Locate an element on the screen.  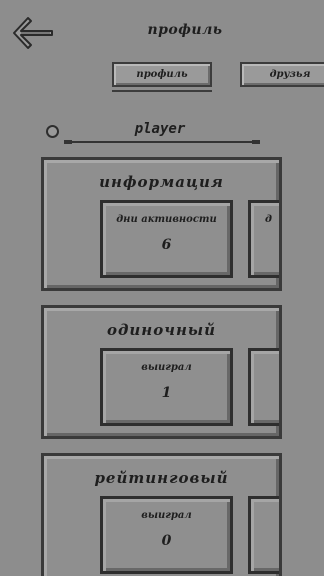
section-title: одиночный is located at coordinates (161, 330).